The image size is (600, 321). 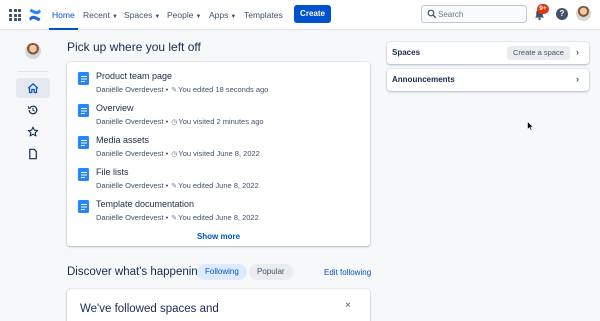 I want to click on nav-people-label: People, so click(x=180, y=15).